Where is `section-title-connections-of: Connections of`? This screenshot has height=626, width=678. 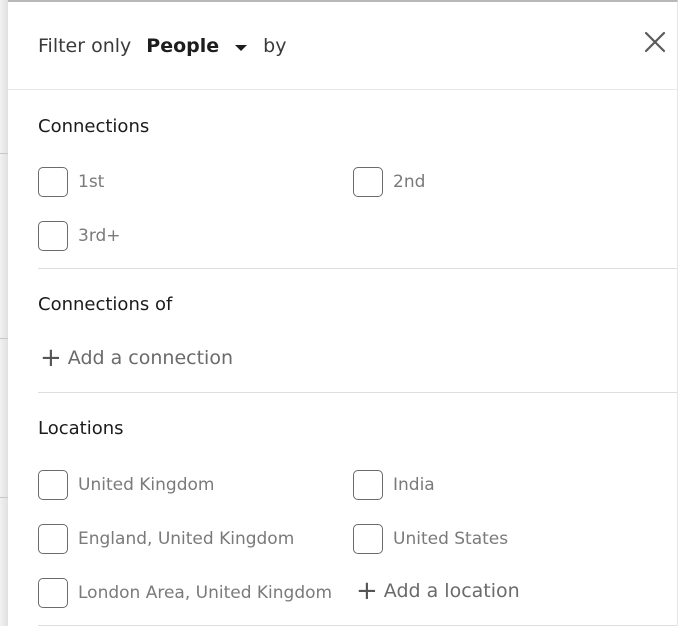
section-title-connections-of: Connections of is located at coordinates (105, 304).